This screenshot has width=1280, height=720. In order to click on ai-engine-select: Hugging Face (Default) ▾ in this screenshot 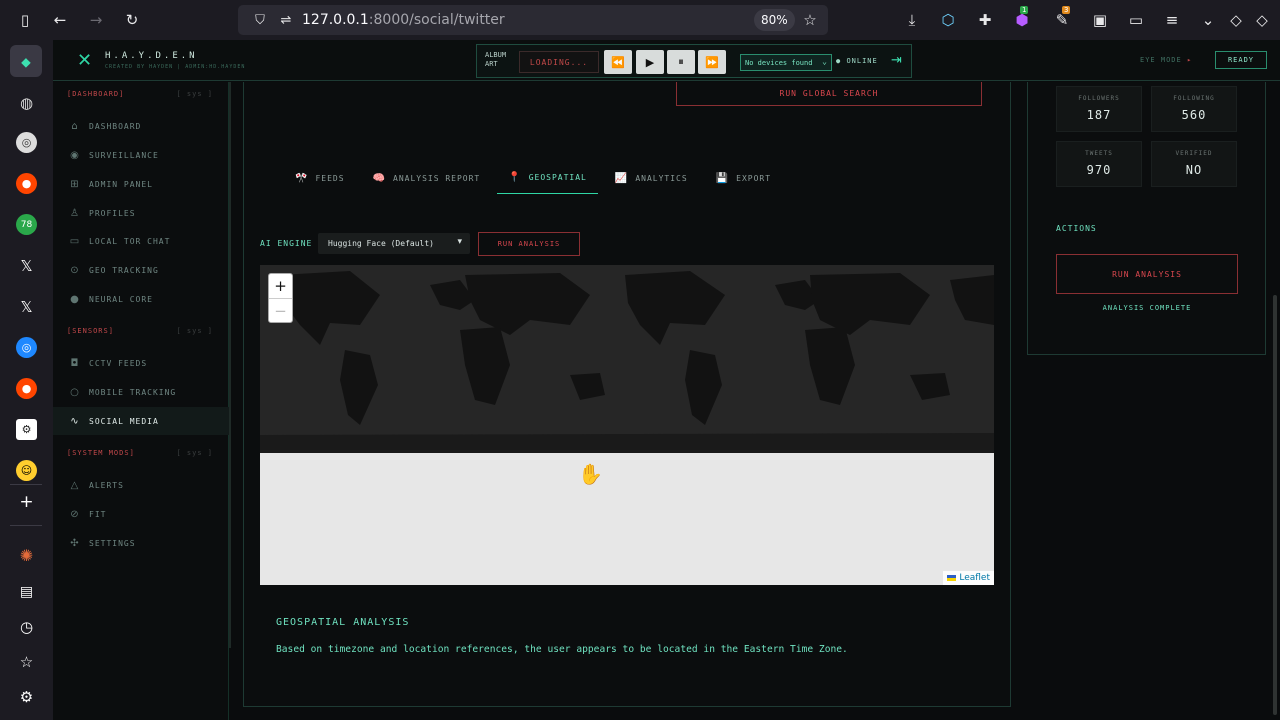, I will do `click(394, 243)`.